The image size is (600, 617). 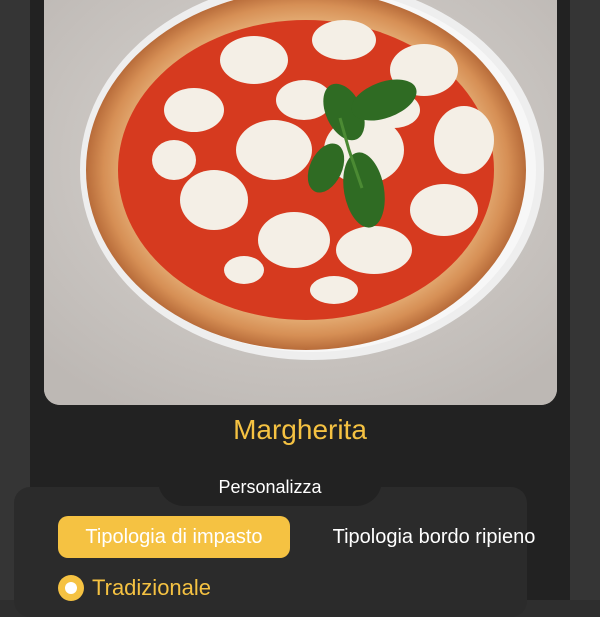 I want to click on tab-stuffed-crust-type-label: Tipologia bordo ripieno, so click(x=434, y=536).